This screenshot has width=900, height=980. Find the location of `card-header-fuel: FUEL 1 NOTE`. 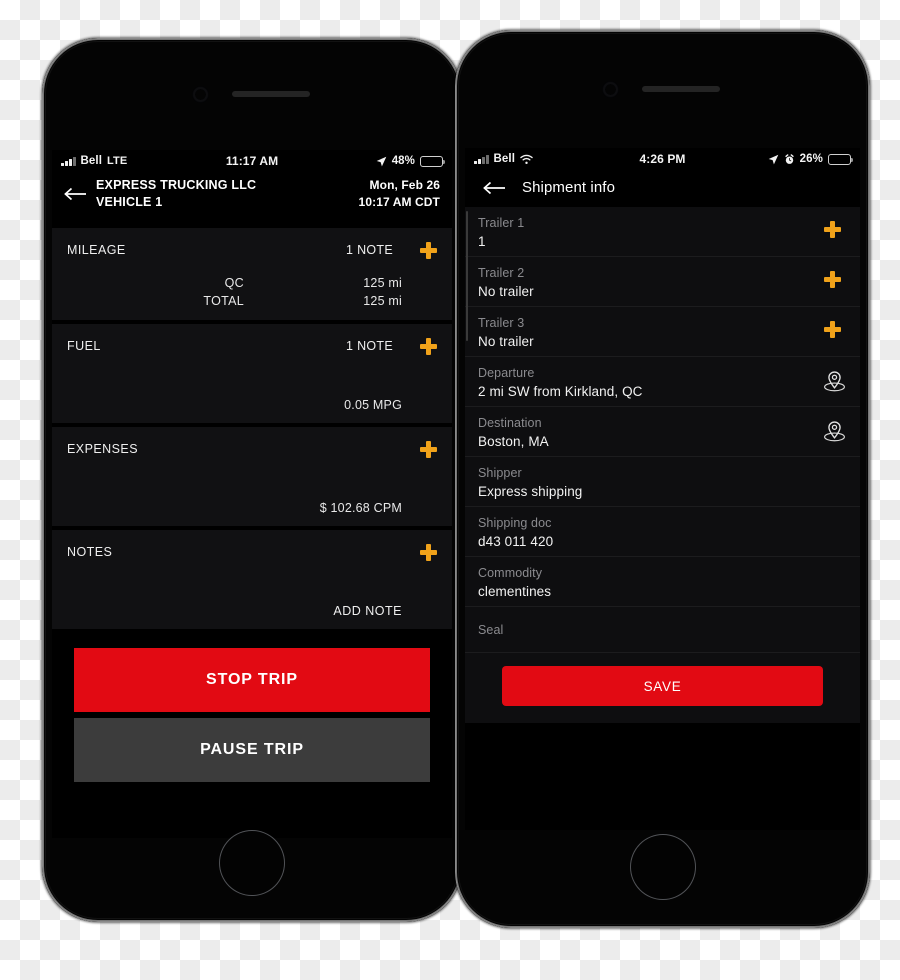

card-header-fuel: FUEL 1 NOTE is located at coordinates (252, 346).